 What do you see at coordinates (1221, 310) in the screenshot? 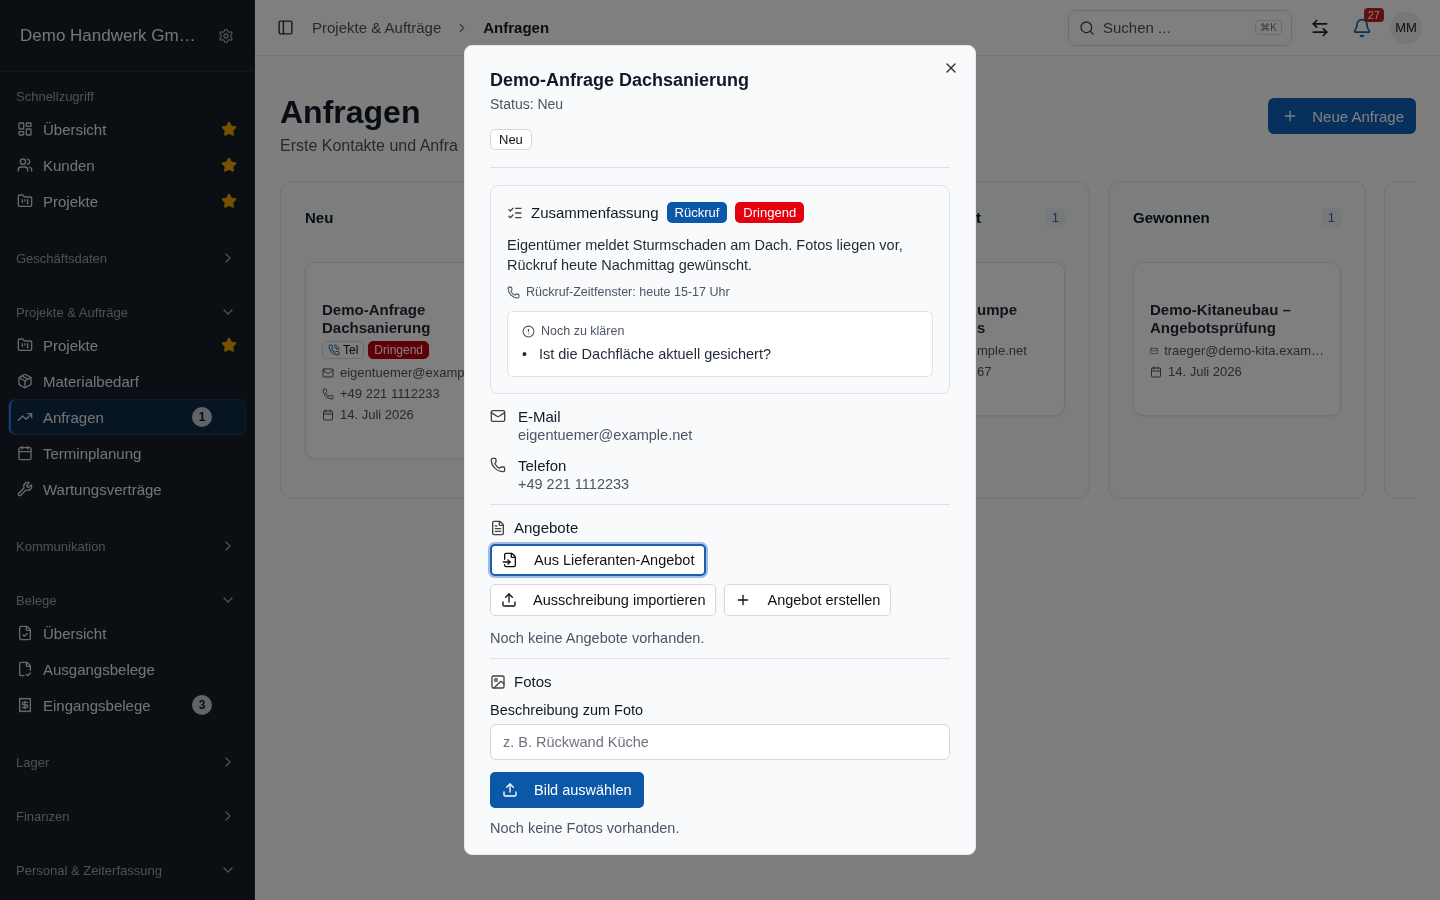
I see `card-title: Demo-Kitaneubau –` at bounding box center [1221, 310].